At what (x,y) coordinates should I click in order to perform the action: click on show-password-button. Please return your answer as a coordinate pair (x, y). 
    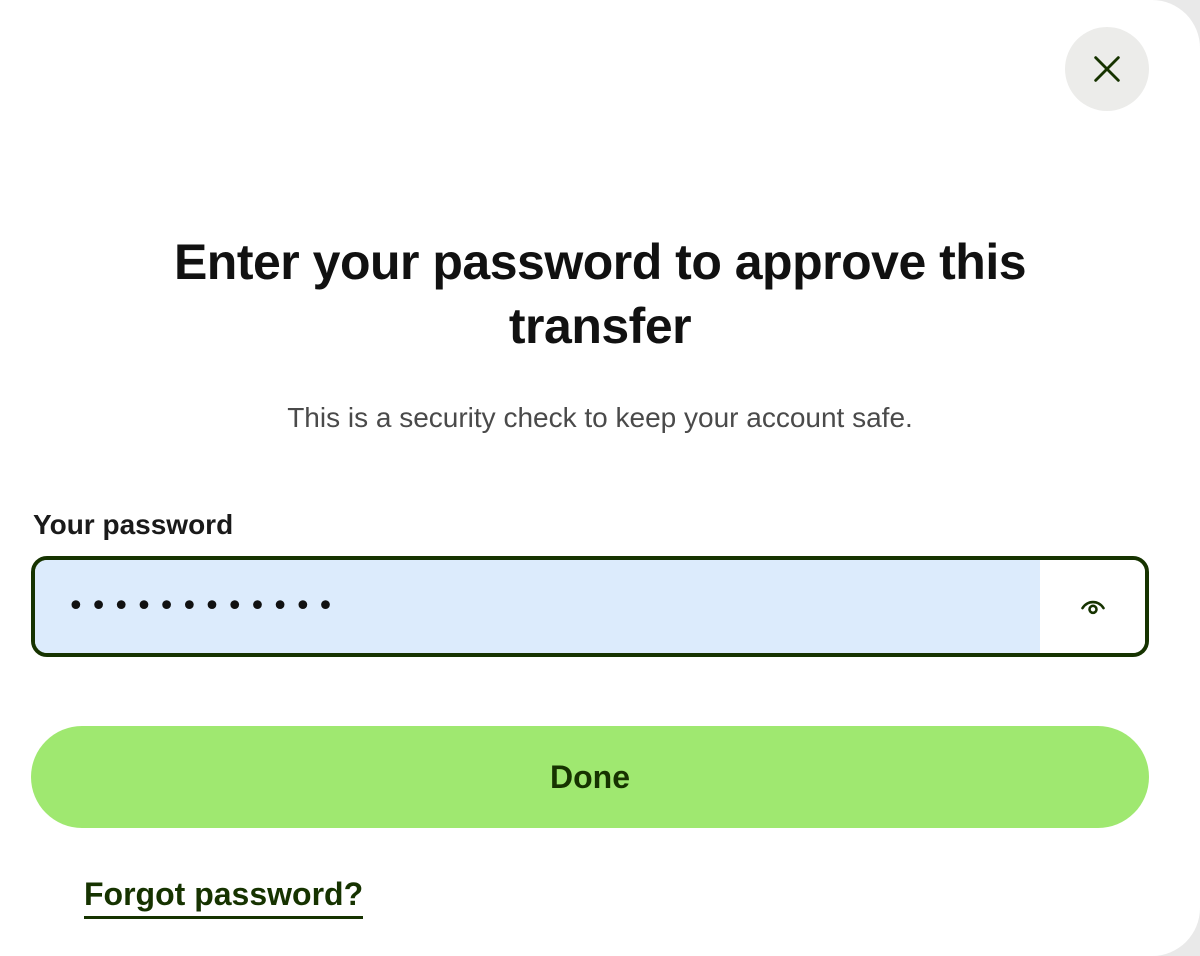
    Looking at the image, I should click on (1092, 606).